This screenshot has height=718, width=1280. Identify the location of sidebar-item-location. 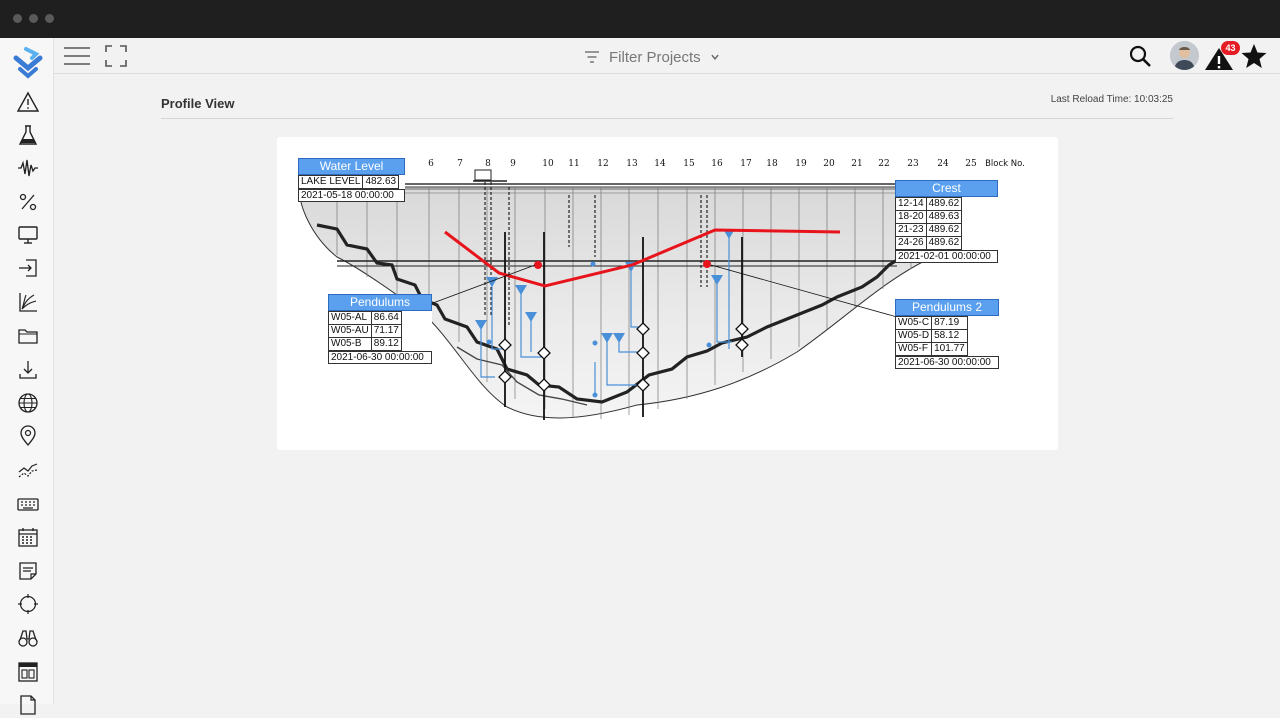
(28, 436).